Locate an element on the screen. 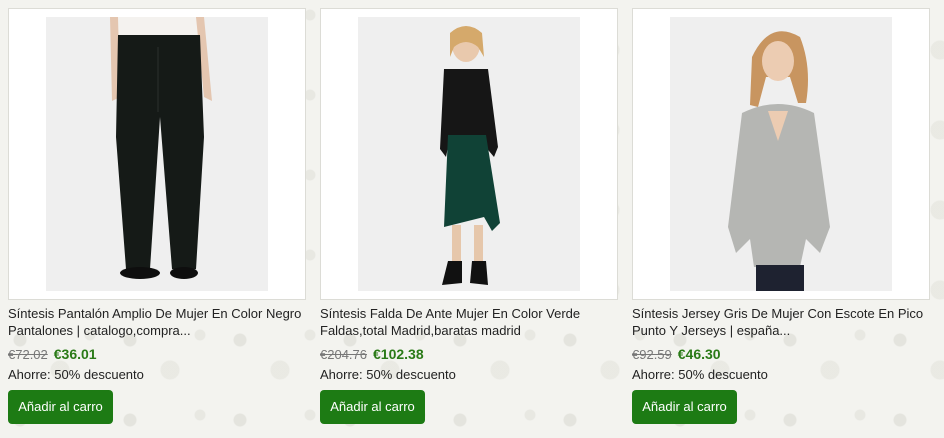 The width and height of the screenshot is (944, 438). sweater-illustration is located at coordinates (781, 154).